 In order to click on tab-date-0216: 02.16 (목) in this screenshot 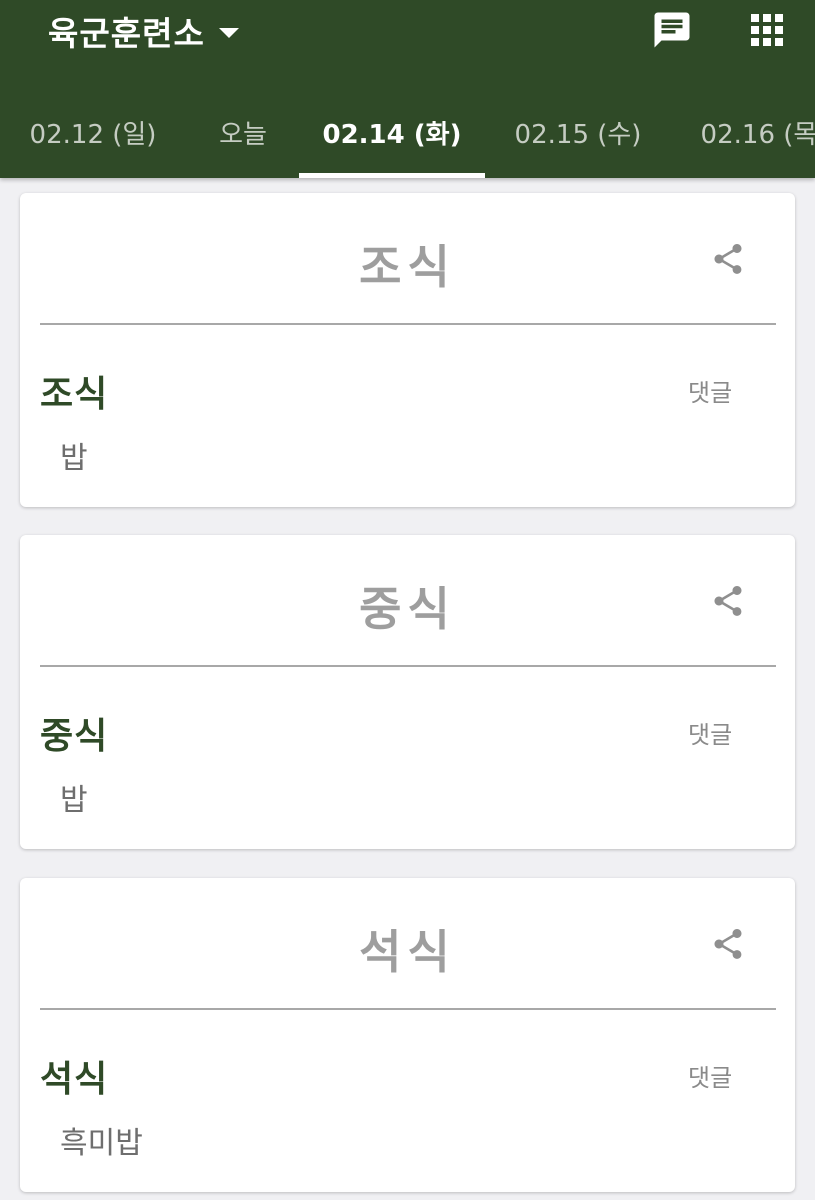, I will do `click(743, 132)`.